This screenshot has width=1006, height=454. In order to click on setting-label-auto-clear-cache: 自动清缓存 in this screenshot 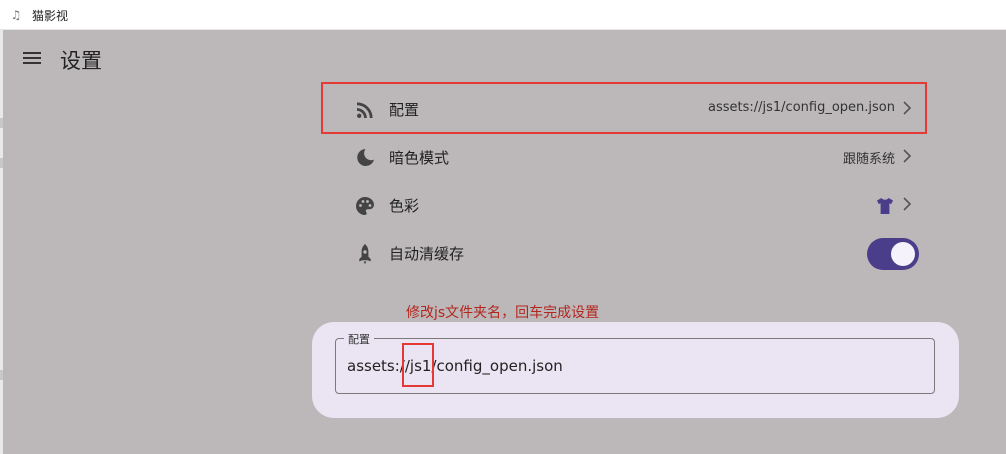, I will do `click(427, 254)`.